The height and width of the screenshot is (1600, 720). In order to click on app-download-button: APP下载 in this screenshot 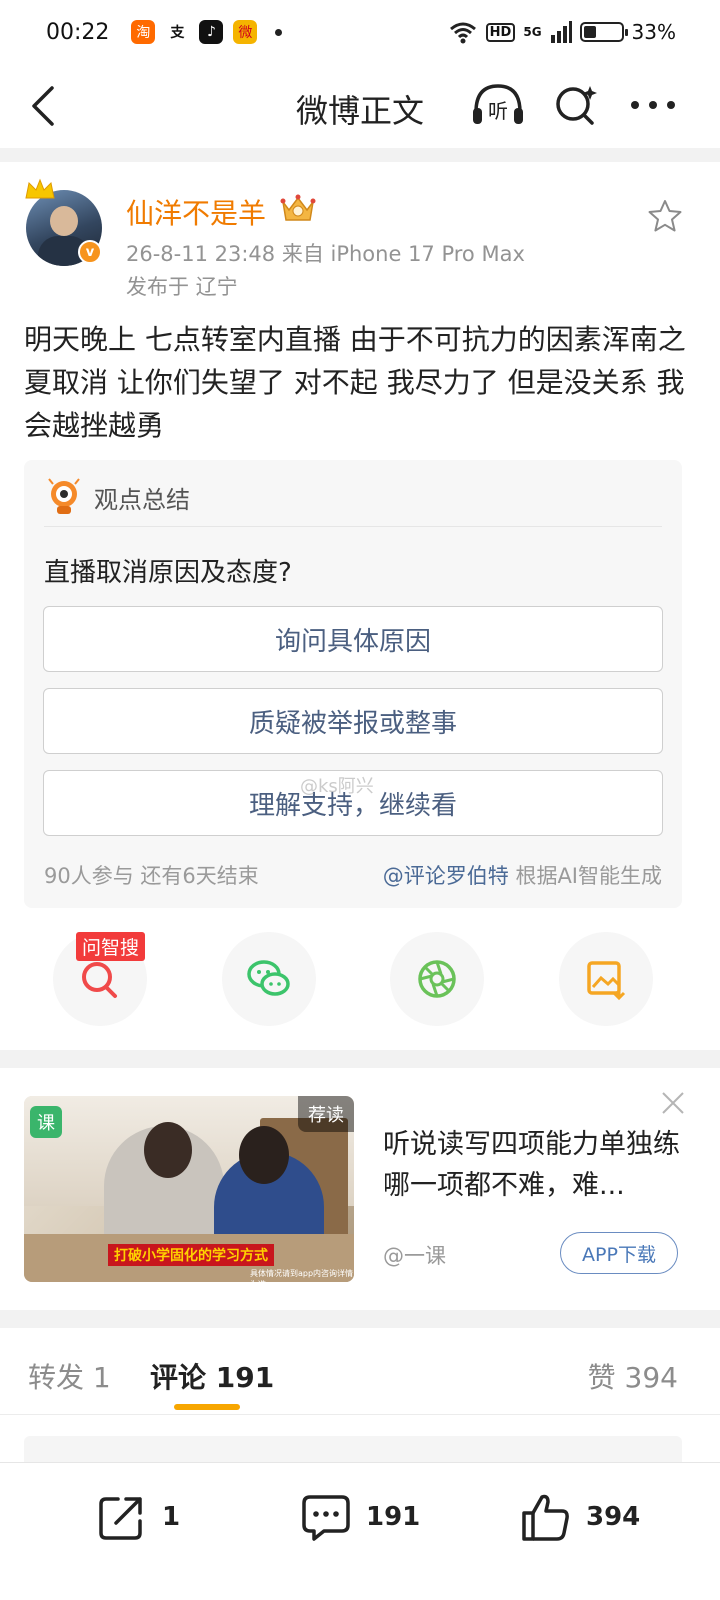, I will do `click(619, 1253)`.